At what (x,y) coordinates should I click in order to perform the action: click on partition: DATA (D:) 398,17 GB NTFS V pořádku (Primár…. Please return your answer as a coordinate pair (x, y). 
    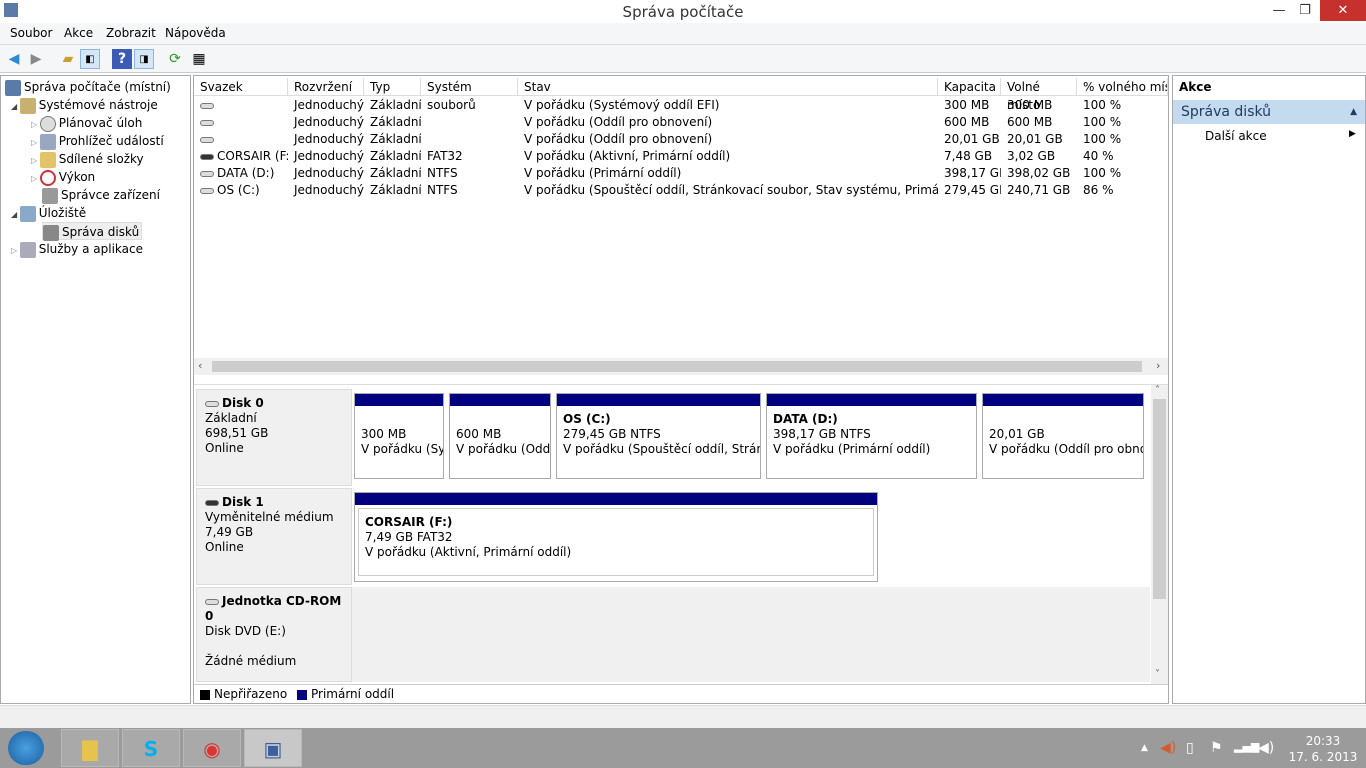
    Looking at the image, I should click on (871, 436).